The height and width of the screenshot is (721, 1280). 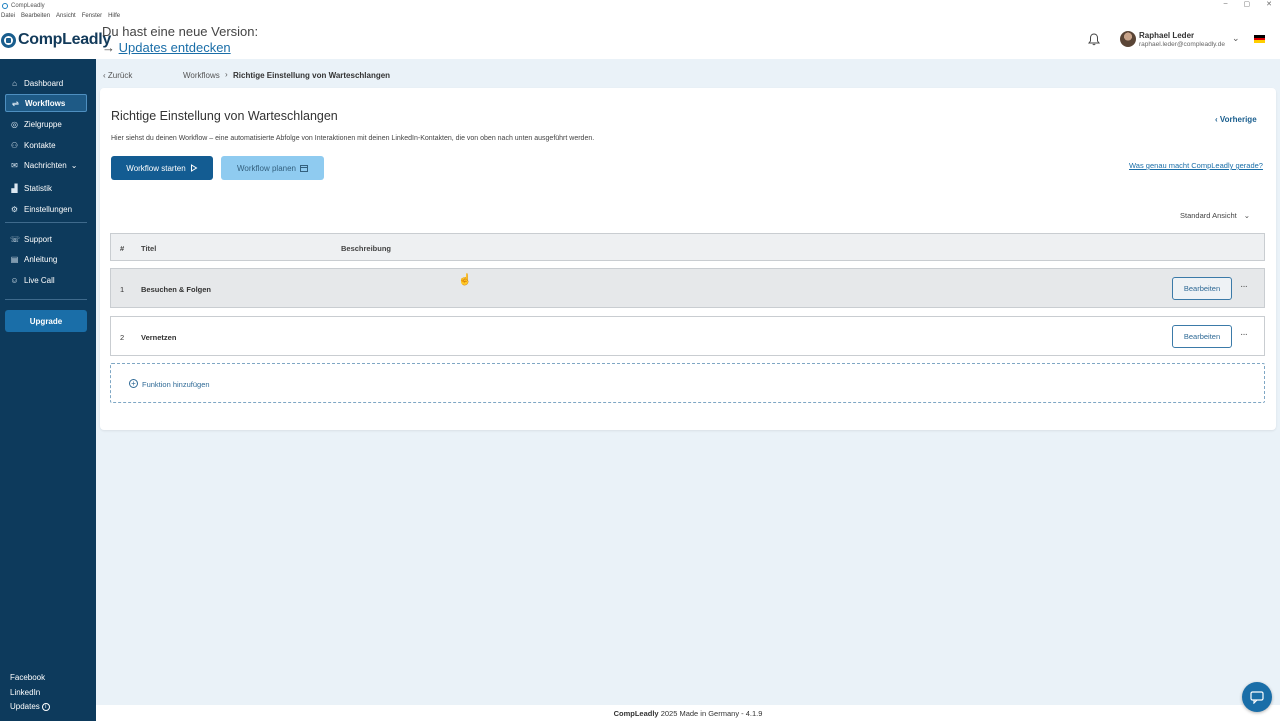 I want to click on menu-fenster: Fenster, so click(x=92, y=16).